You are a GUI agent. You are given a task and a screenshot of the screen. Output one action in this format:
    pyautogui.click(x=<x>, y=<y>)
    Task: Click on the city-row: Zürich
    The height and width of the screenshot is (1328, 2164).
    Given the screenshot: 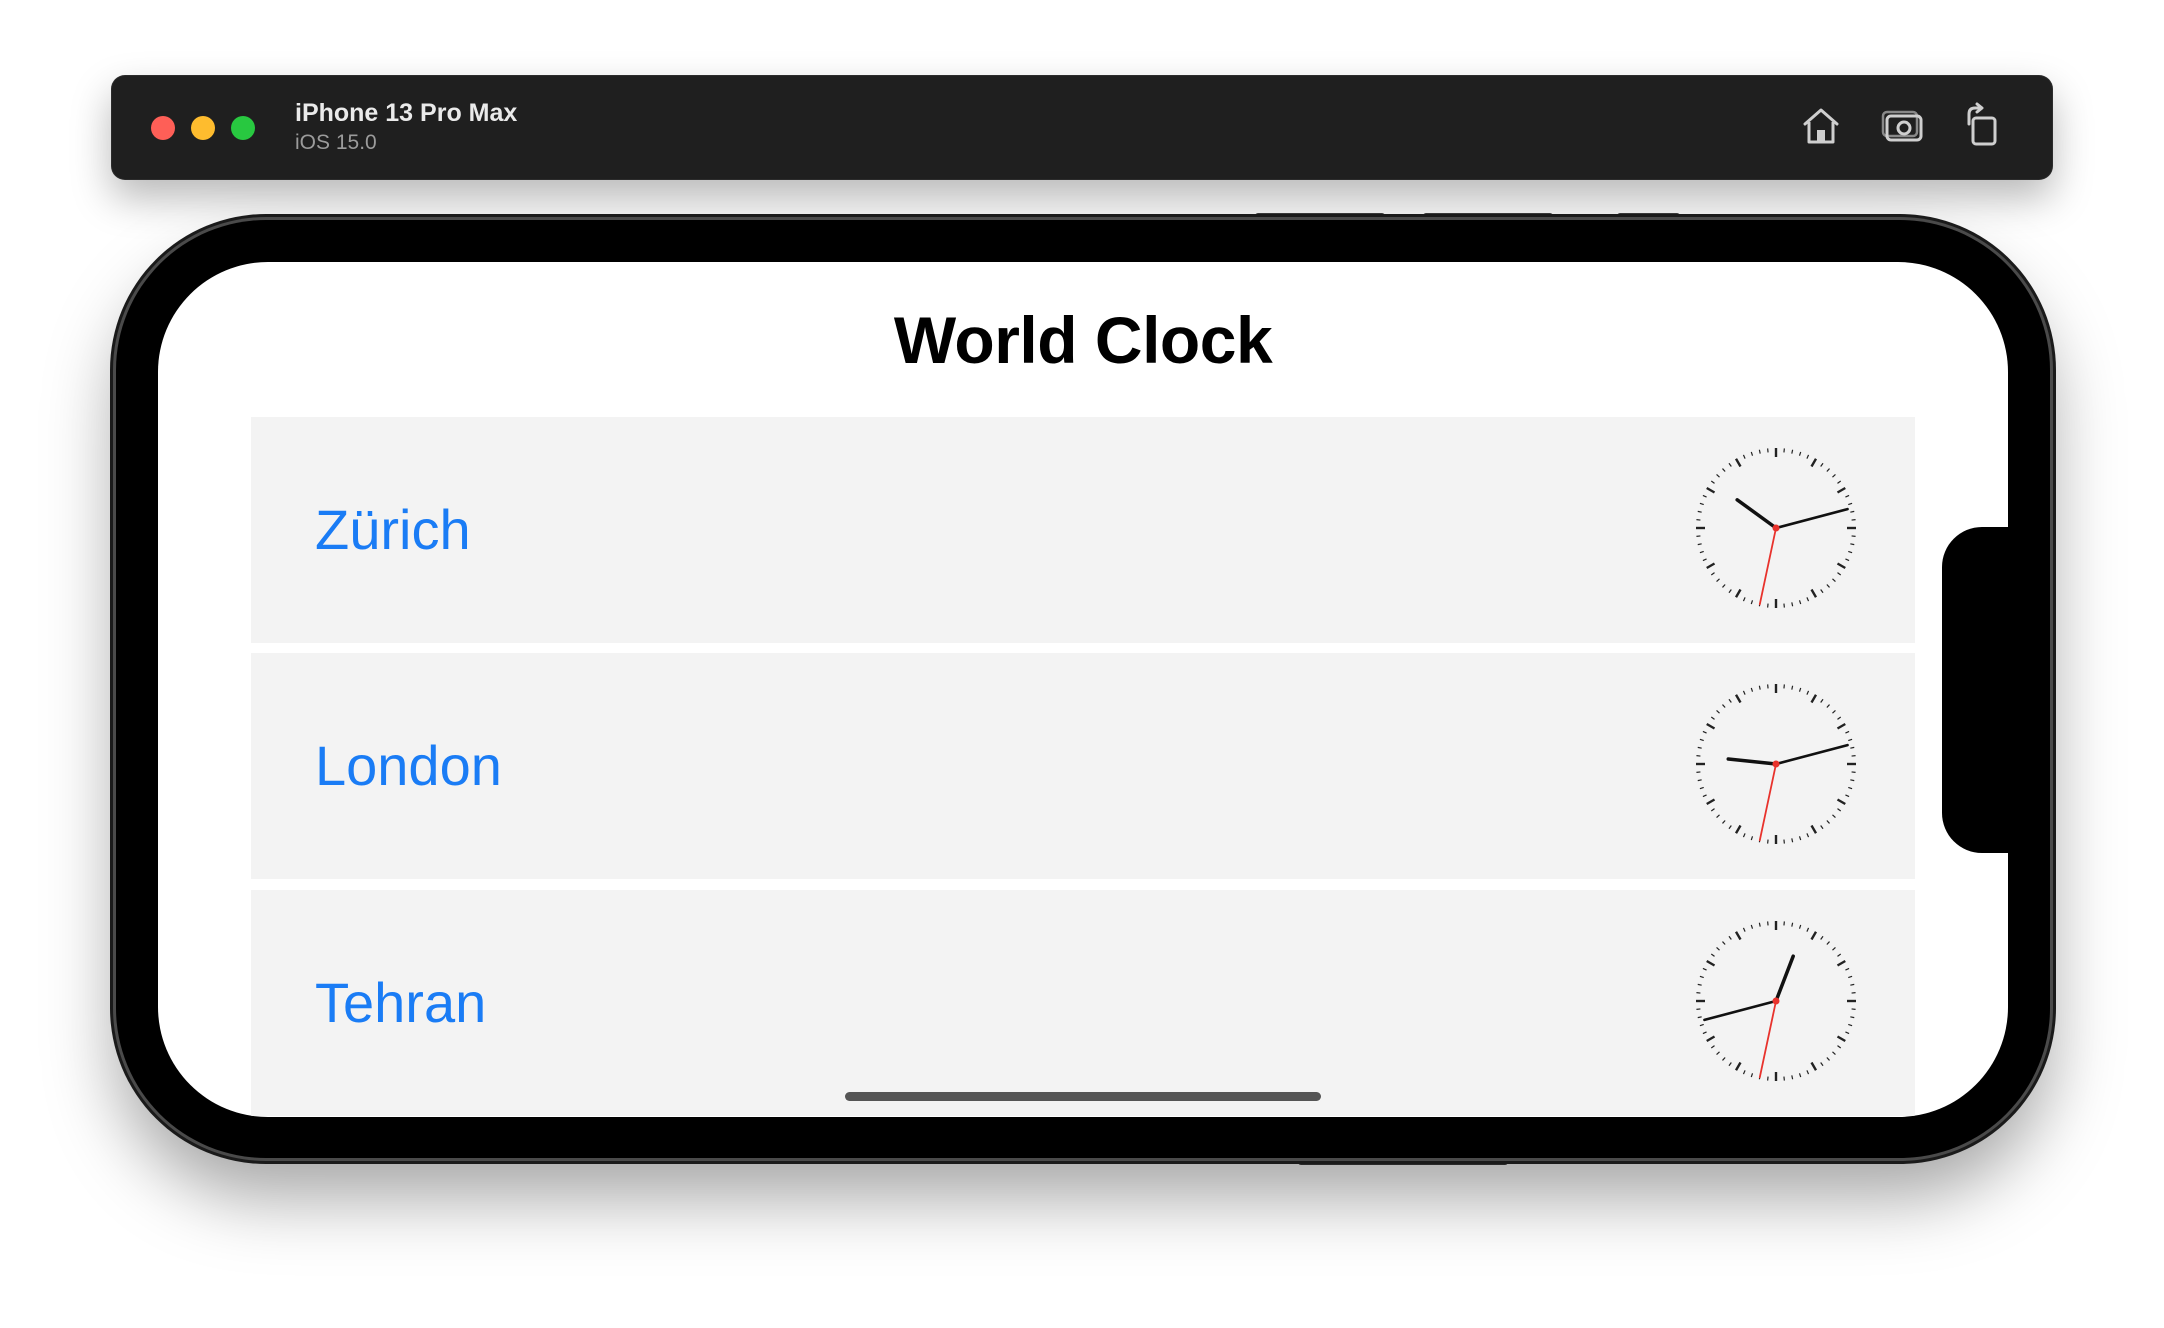 What is the action you would take?
    pyautogui.click(x=1083, y=530)
    